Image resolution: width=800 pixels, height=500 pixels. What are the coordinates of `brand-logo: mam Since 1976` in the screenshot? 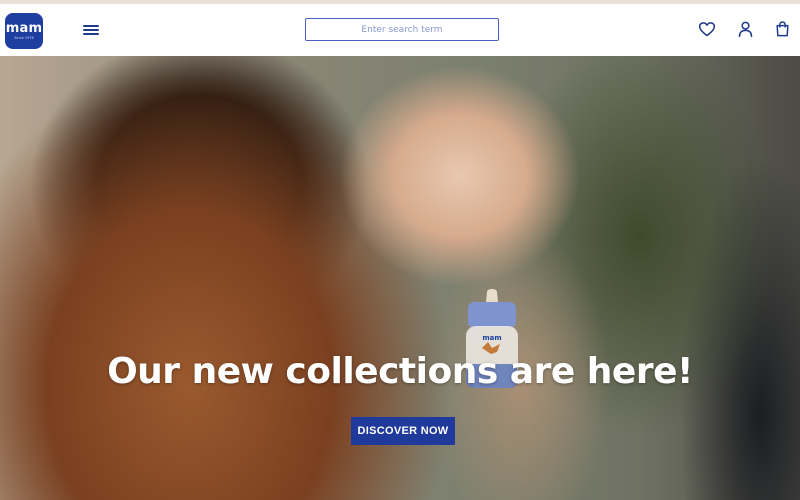 It's located at (24, 31).